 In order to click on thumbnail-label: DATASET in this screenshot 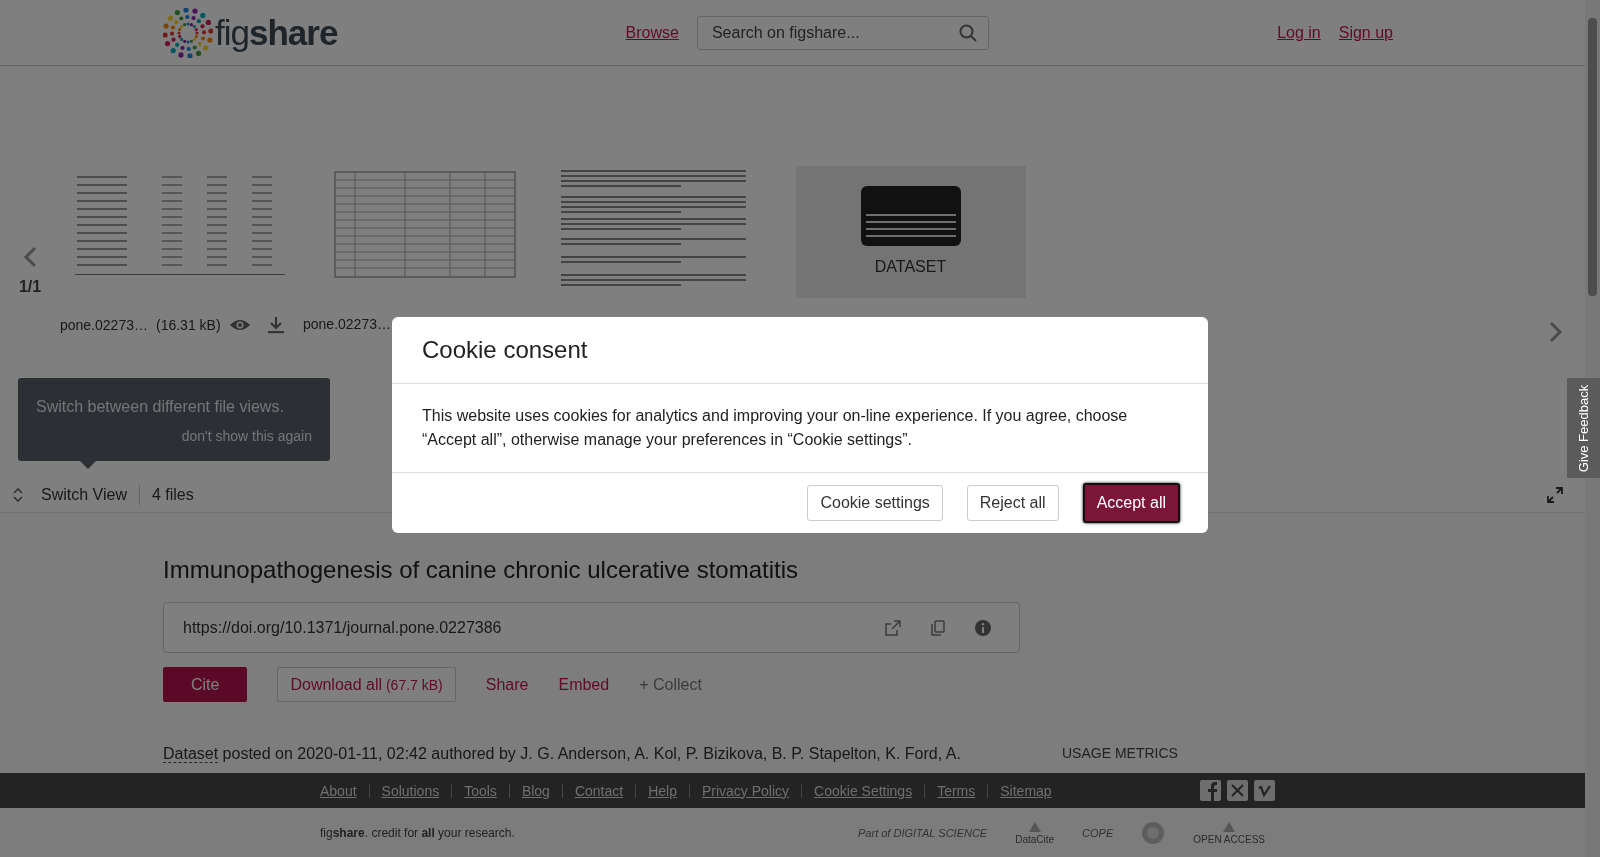, I will do `click(910, 267)`.